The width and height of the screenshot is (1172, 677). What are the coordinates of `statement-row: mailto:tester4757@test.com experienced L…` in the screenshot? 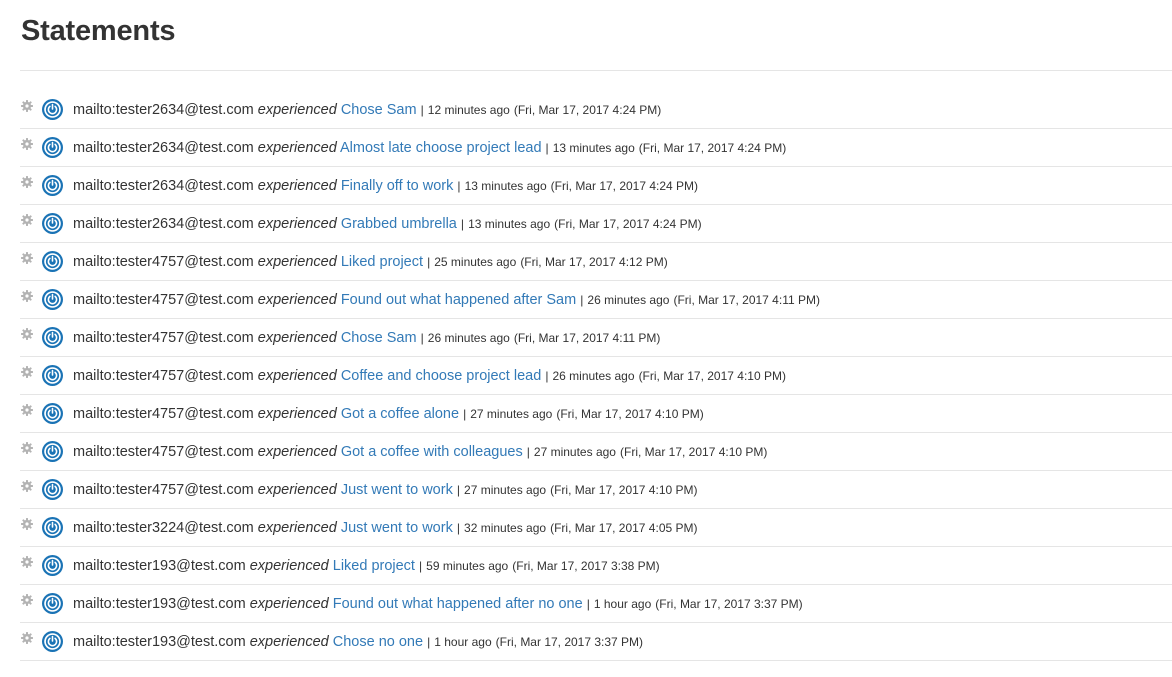 It's located at (596, 262).